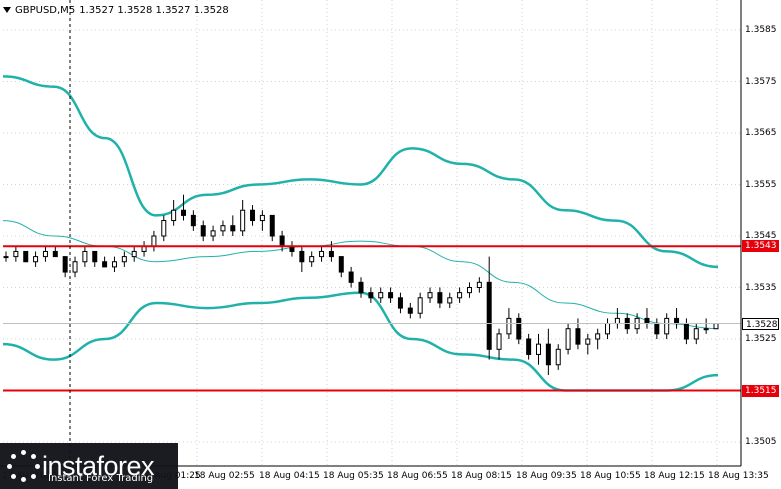 This screenshot has height=489, width=781. I want to click on price-tick-label: 1.3555, so click(761, 184).